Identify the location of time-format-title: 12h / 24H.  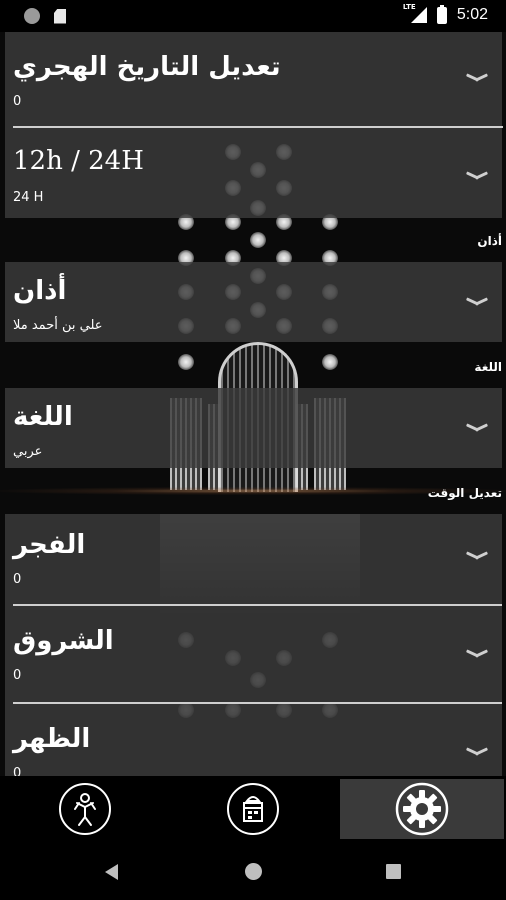
(78, 161).